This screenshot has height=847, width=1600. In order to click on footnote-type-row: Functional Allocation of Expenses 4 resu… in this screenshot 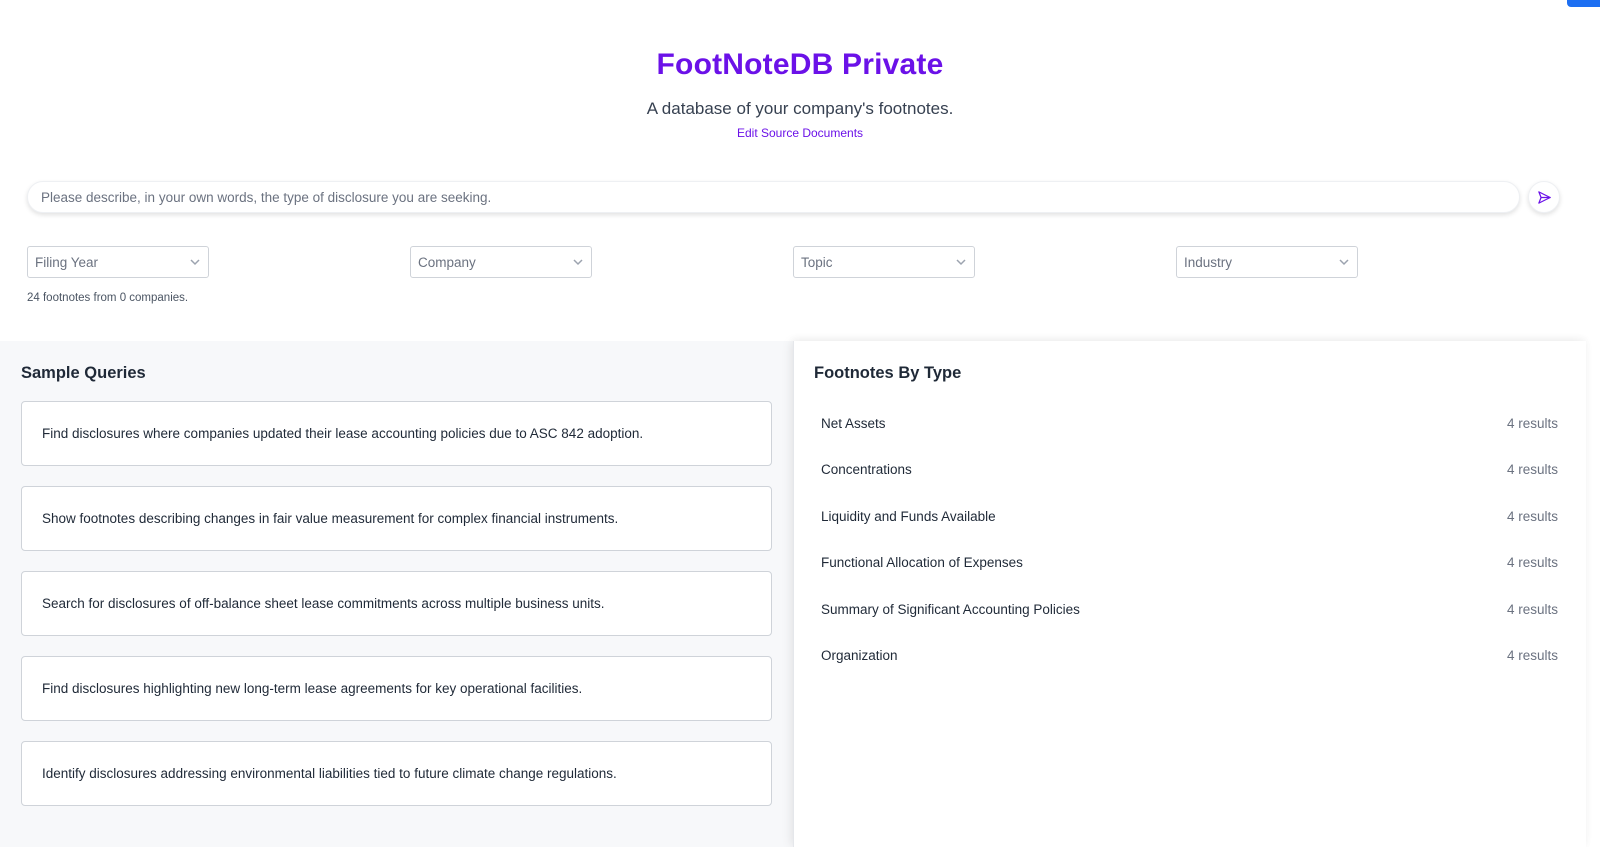, I will do `click(1189, 563)`.